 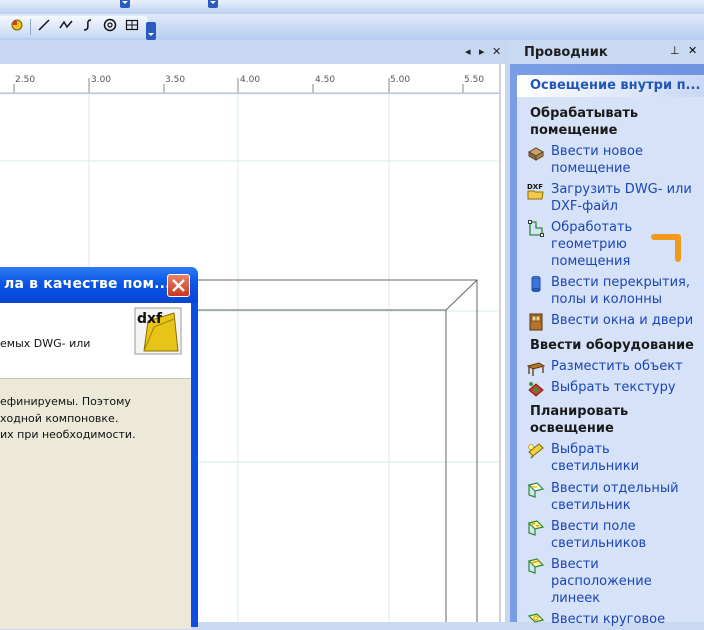 I want to click on dxf-file-icon: dxf, so click(x=158, y=331).